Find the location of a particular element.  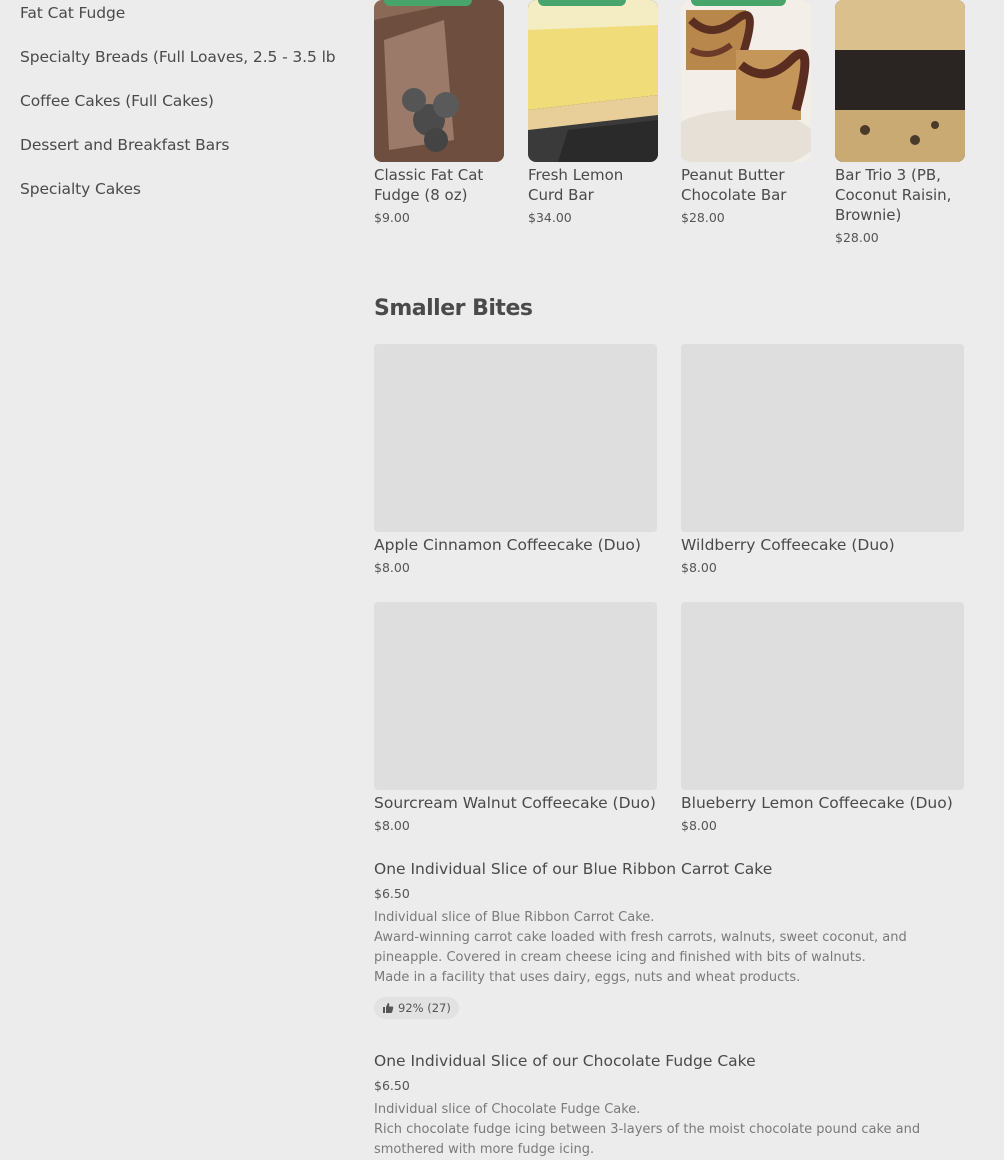

product-price: $34.00 is located at coordinates (550, 217).